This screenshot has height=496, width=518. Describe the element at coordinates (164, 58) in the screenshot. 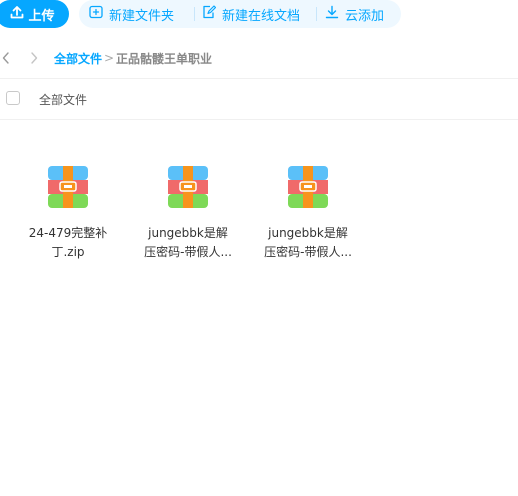

I see `breadcrumb-current: 正品骷髅王单职业` at that location.